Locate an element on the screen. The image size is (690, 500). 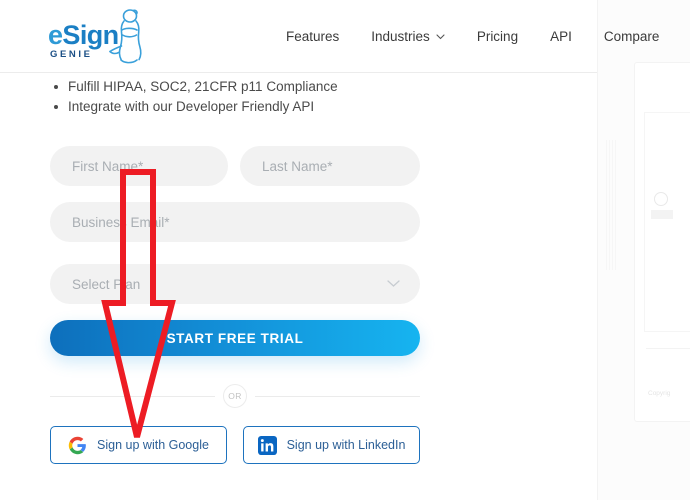
nav-item-api: API is located at coordinates (561, 36).